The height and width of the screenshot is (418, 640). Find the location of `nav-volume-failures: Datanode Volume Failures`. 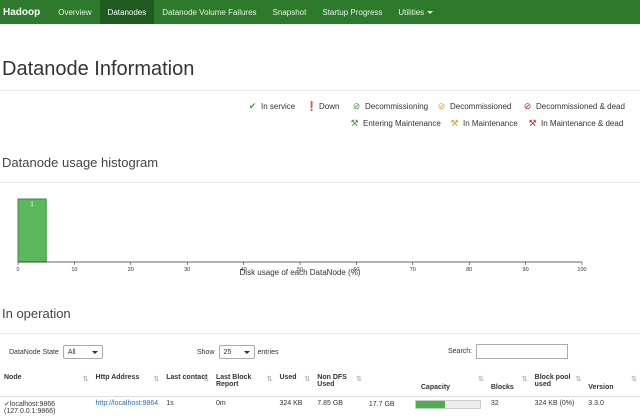

nav-volume-failures: Datanode Volume Failures is located at coordinates (209, 12).